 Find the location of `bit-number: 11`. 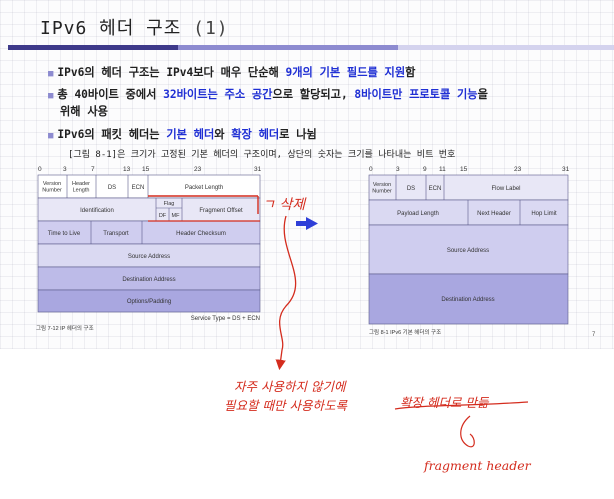

bit-number: 11 is located at coordinates (442, 169).